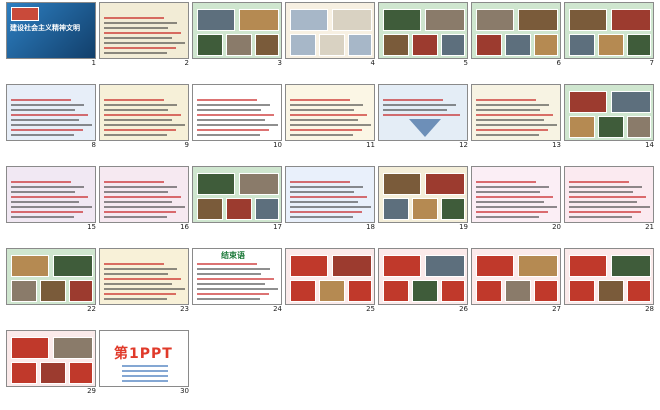  Describe the element at coordinates (143, 354) in the screenshot. I see `ppt-logo: 第1PPT` at that location.